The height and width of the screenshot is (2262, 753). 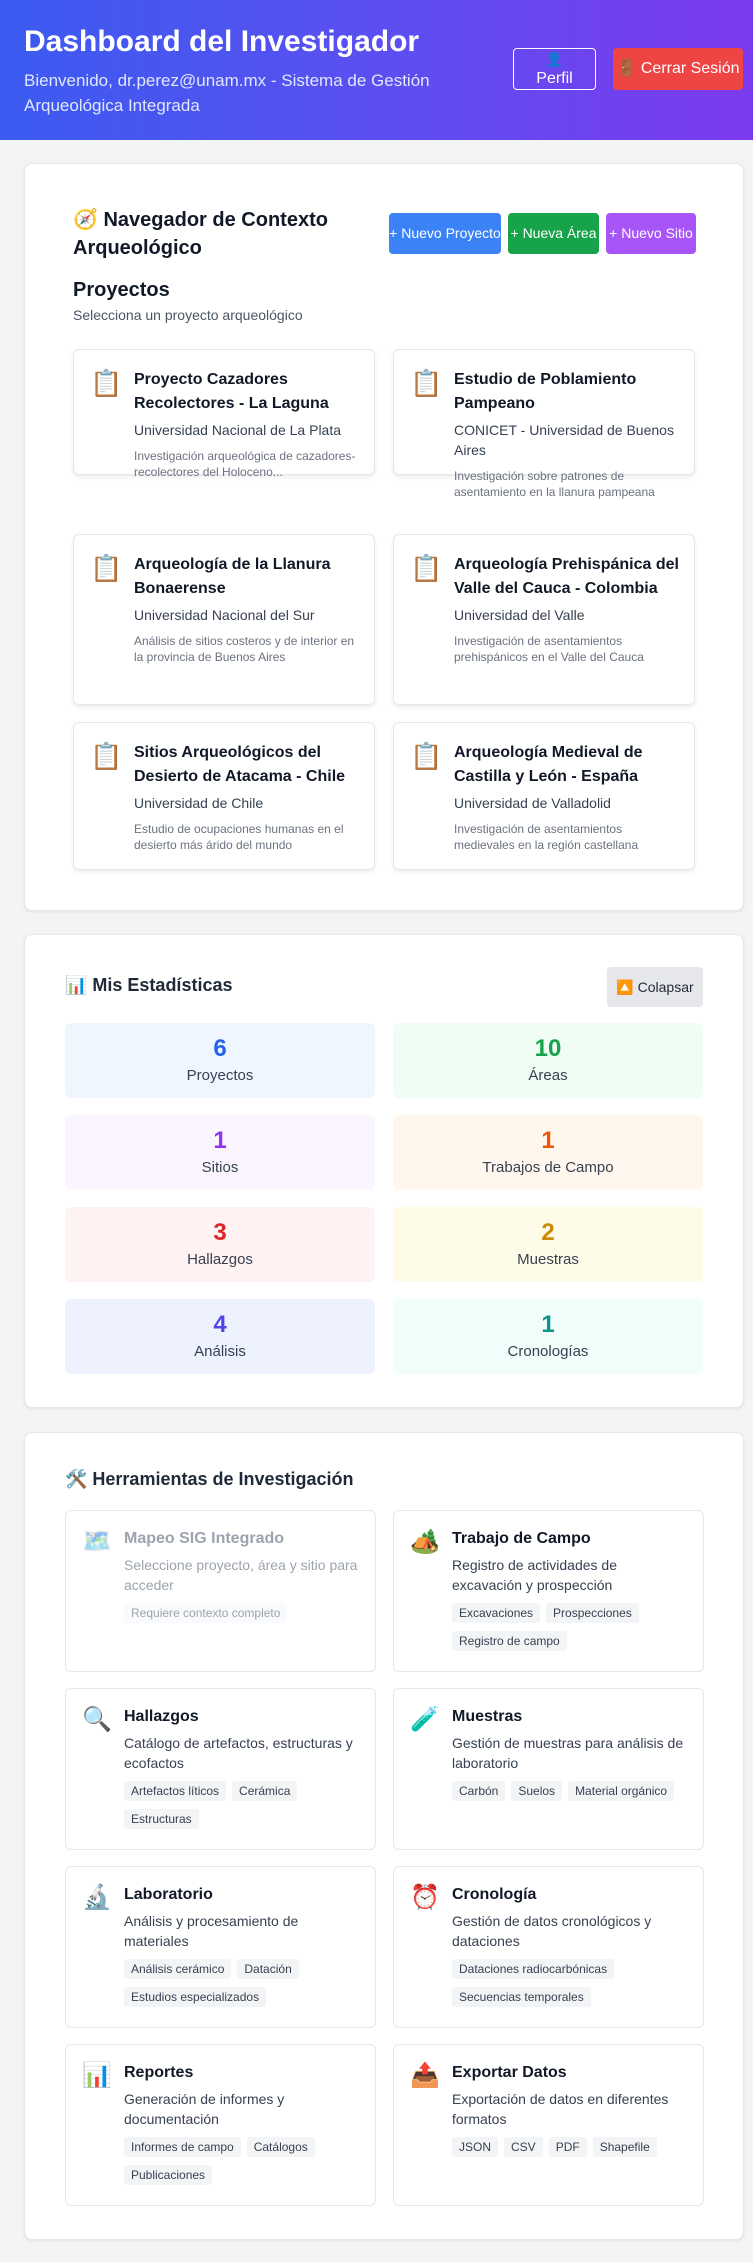 I want to click on logout-button: 🚪 Cerrar Sesión, so click(x=678, y=69).